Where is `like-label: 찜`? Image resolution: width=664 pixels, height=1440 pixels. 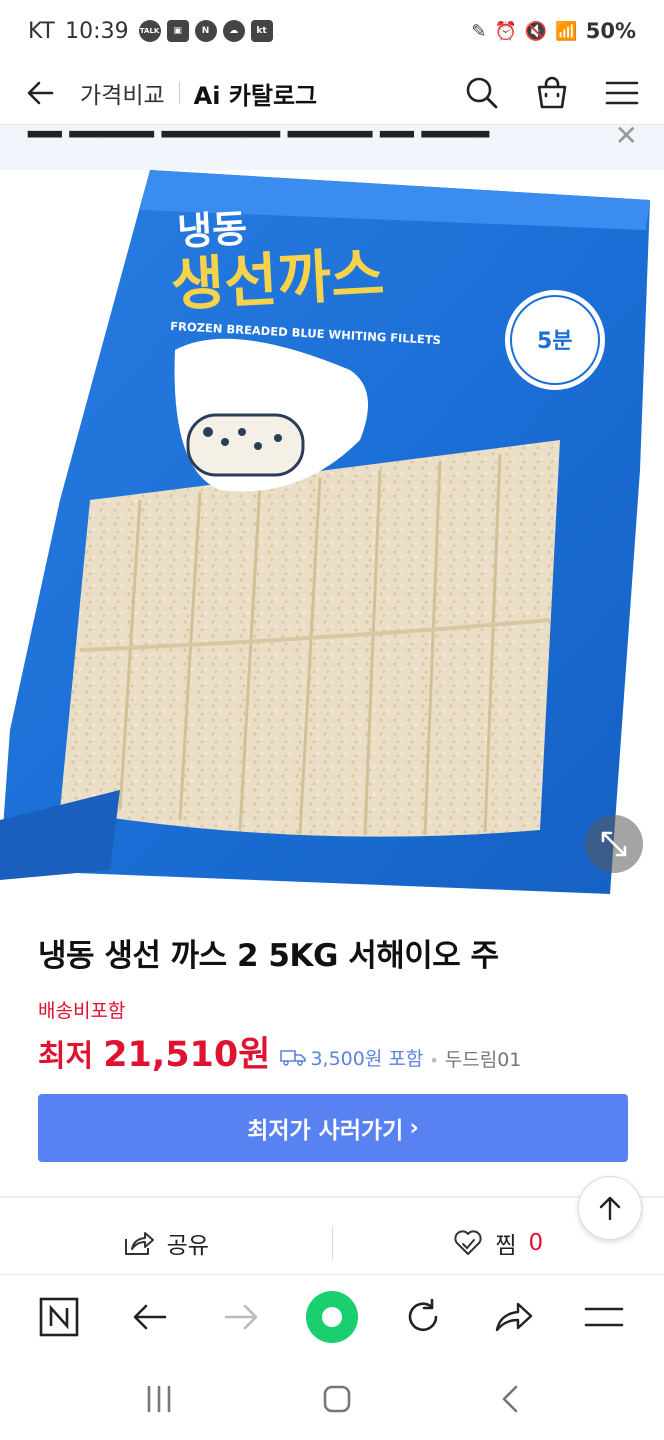
like-label: 찜 is located at coordinates (506, 1246).